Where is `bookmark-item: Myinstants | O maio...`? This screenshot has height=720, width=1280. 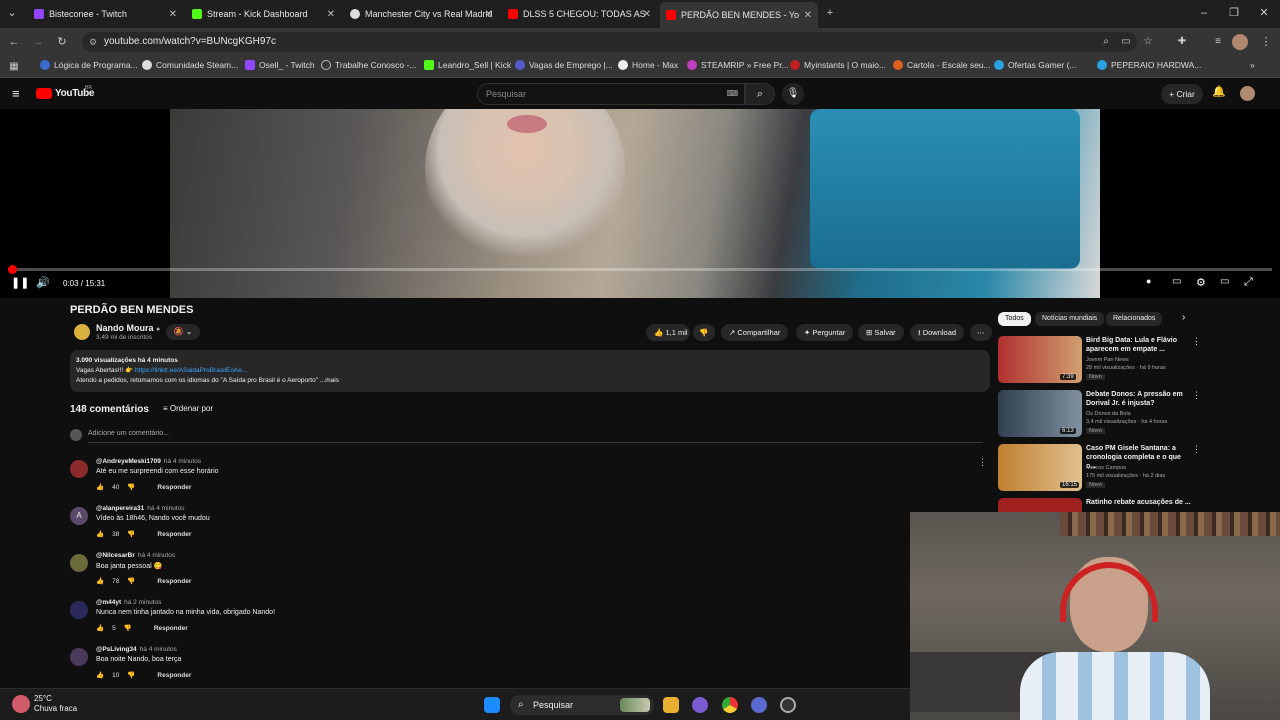 bookmark-item: Myinstants | O maio... is located at coordinates (838, 65).